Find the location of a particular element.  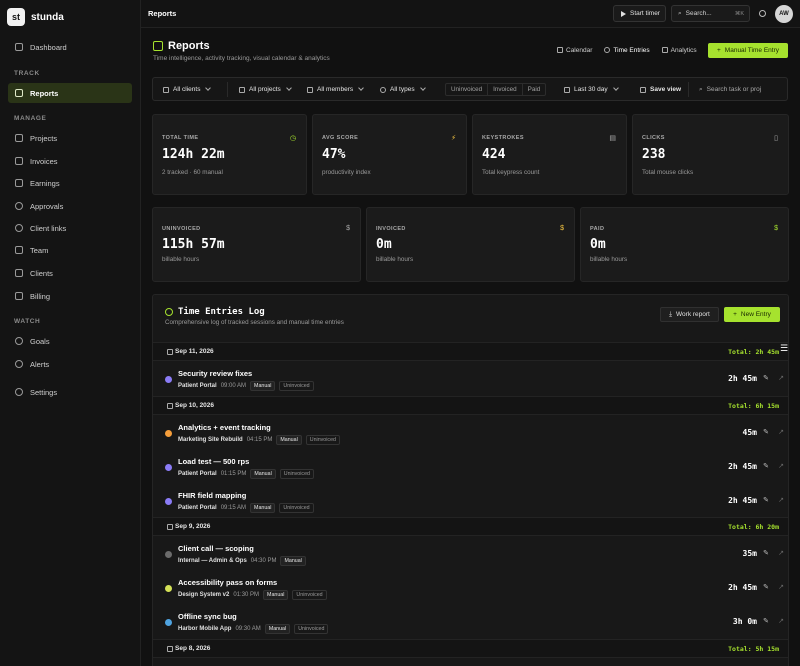

date-range-select: Last 30 day is located at coordinates (591, 89).